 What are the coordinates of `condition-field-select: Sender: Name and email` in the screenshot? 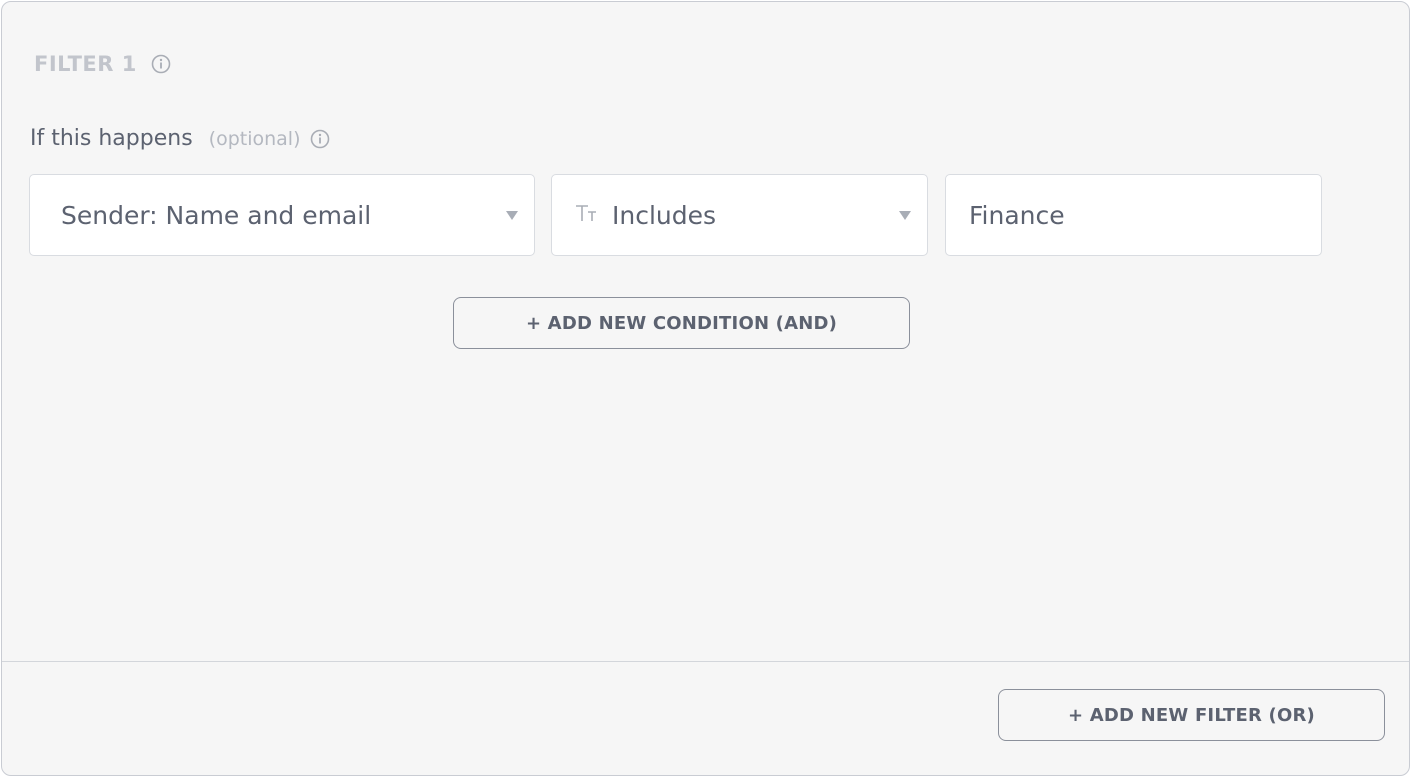 It's located at (282, 215).